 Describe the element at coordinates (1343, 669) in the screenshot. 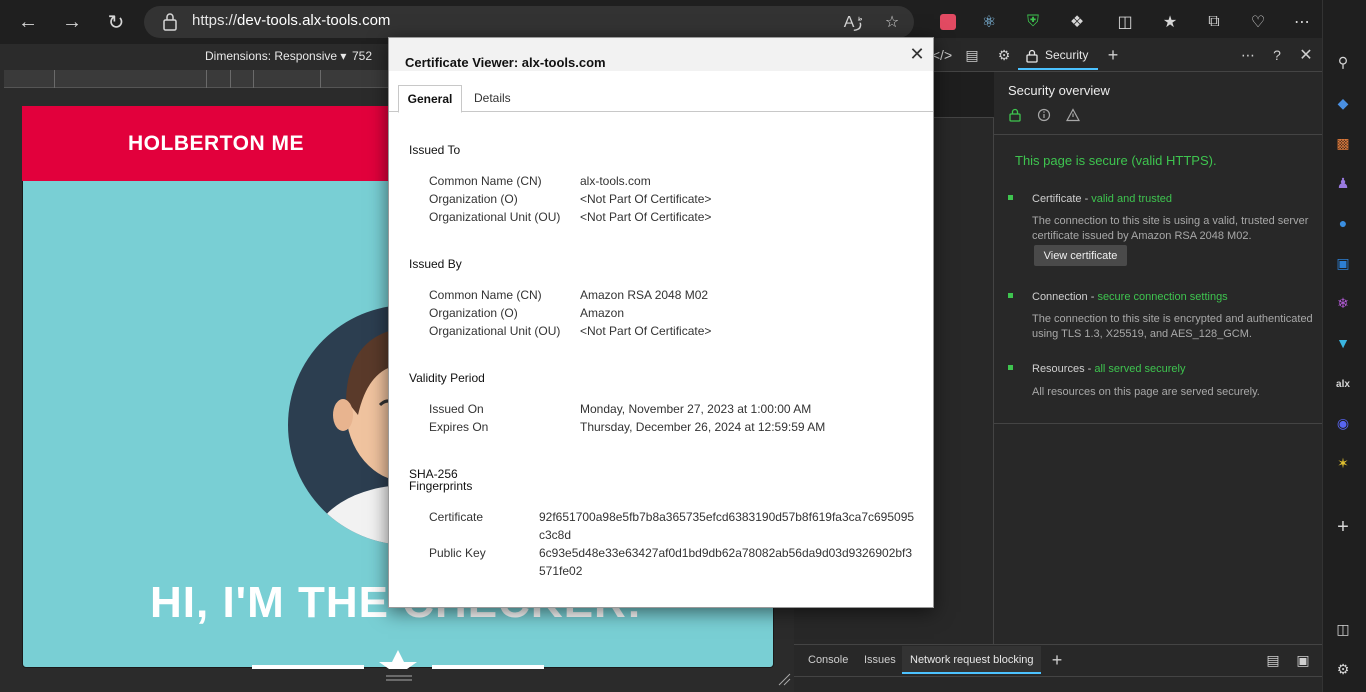

I see `settings-gear-icon: ⚙` at that location.